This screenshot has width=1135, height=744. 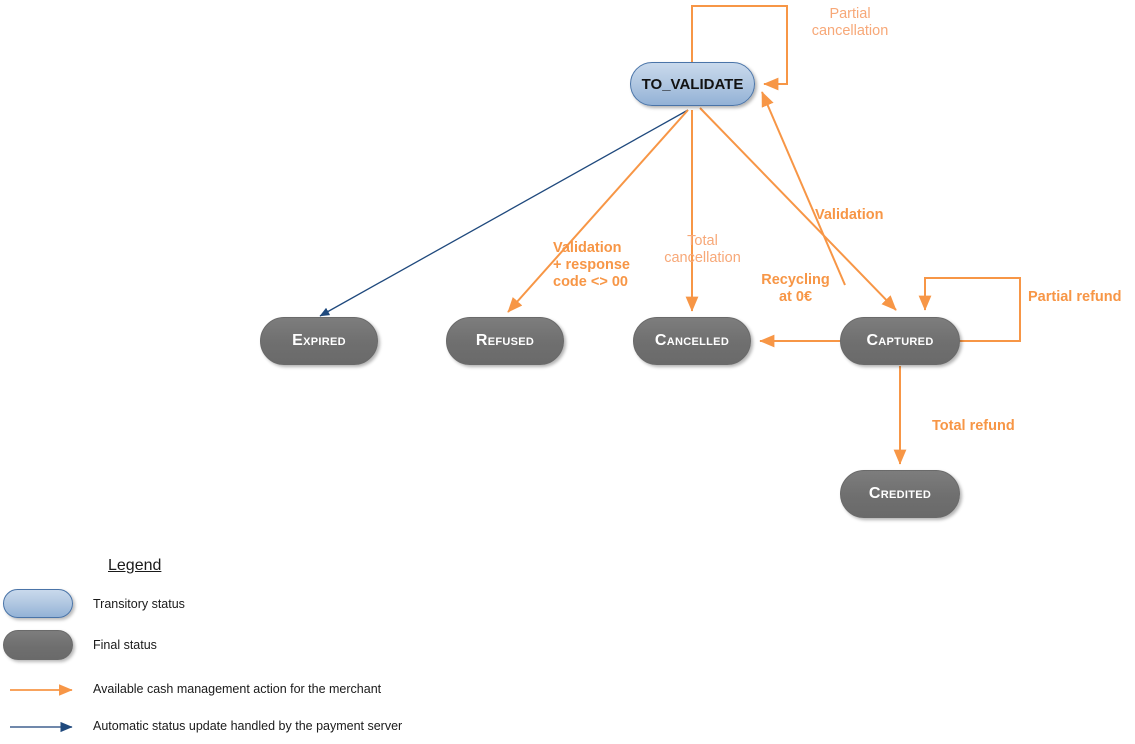 I want to click on state-node-label: Cancelled, so click(x=692, y=340).